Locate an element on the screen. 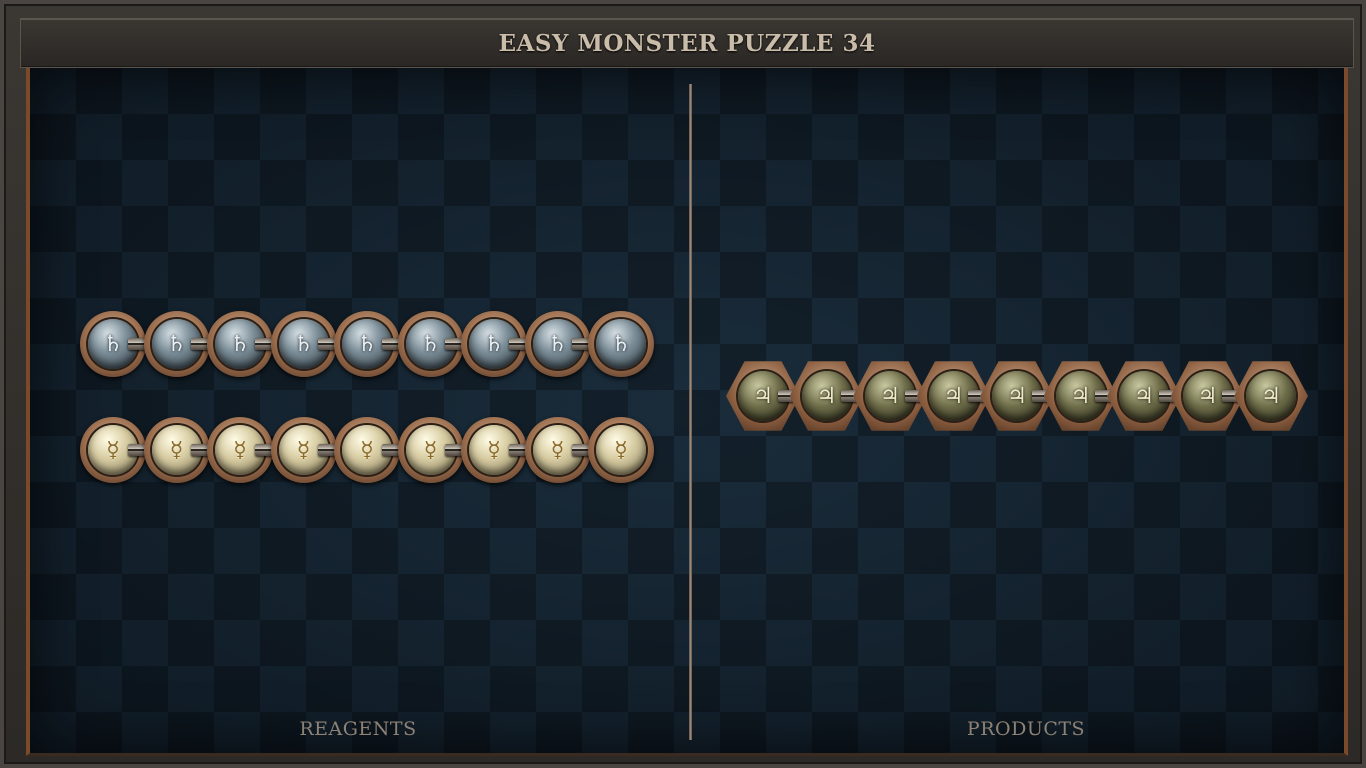 This screenshot has height=768, width=1366. puzzle-title: EASY MONSTER PUZZLE 34 is located at coordinates (687, 43).